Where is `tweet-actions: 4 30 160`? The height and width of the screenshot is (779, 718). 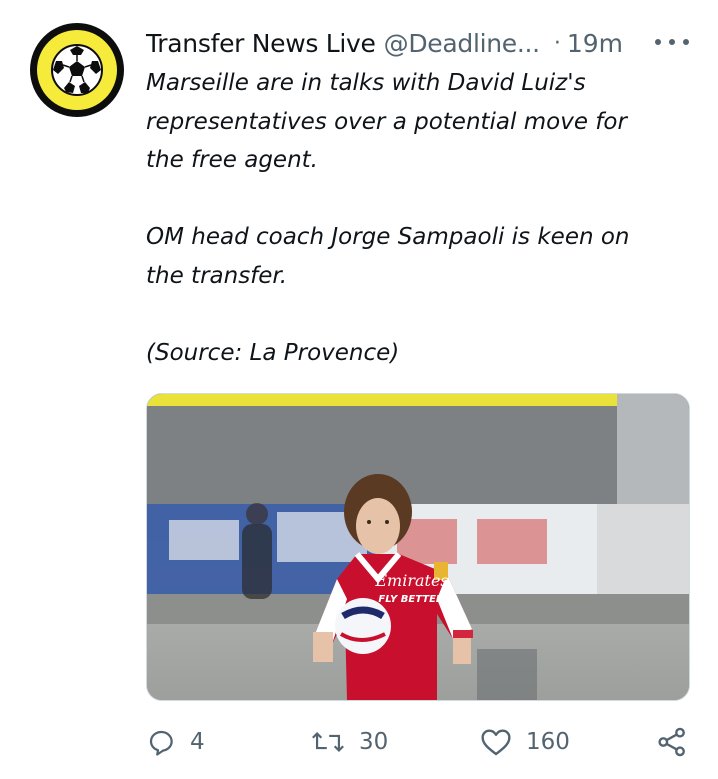 tweet-actions: 4 30 160 is located at coordinates (420, 742).